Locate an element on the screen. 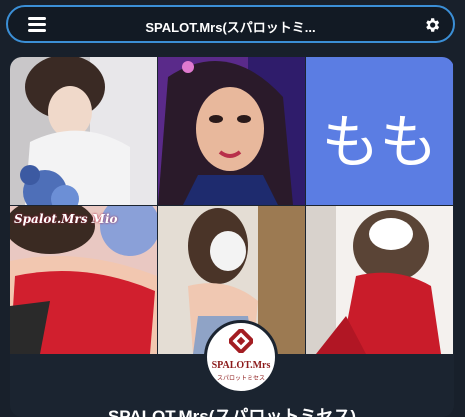 The image size is (465, 417). tile-caption: もも is located at coordinates (379, 142).